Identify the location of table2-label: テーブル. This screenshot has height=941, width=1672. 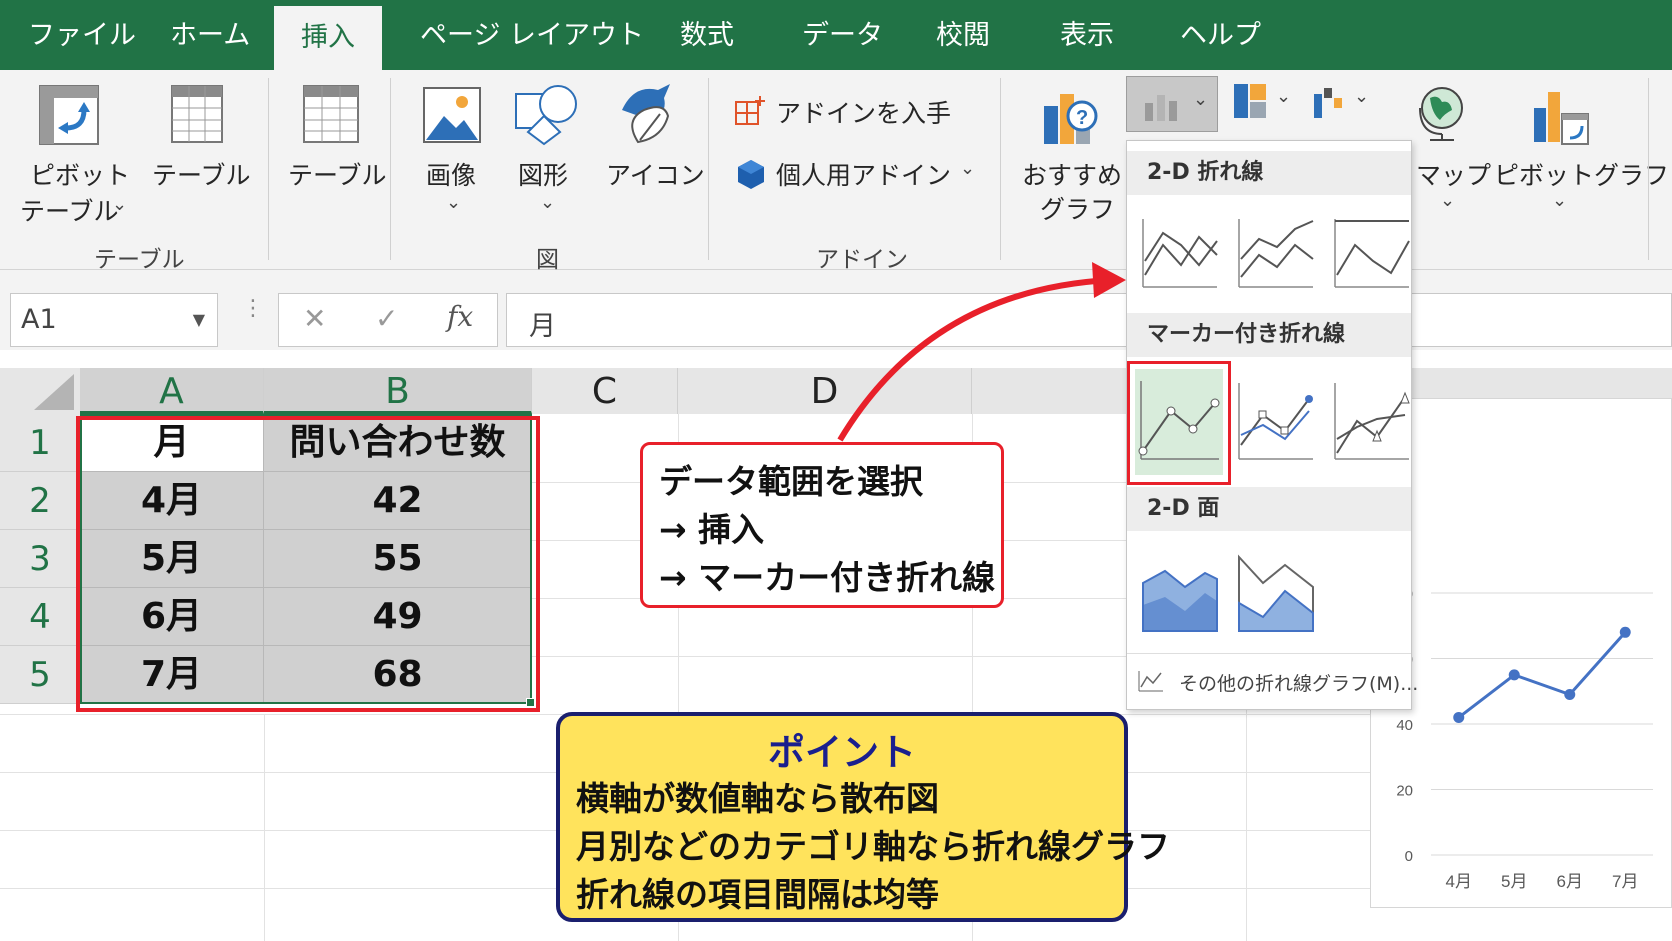
(337, 175).